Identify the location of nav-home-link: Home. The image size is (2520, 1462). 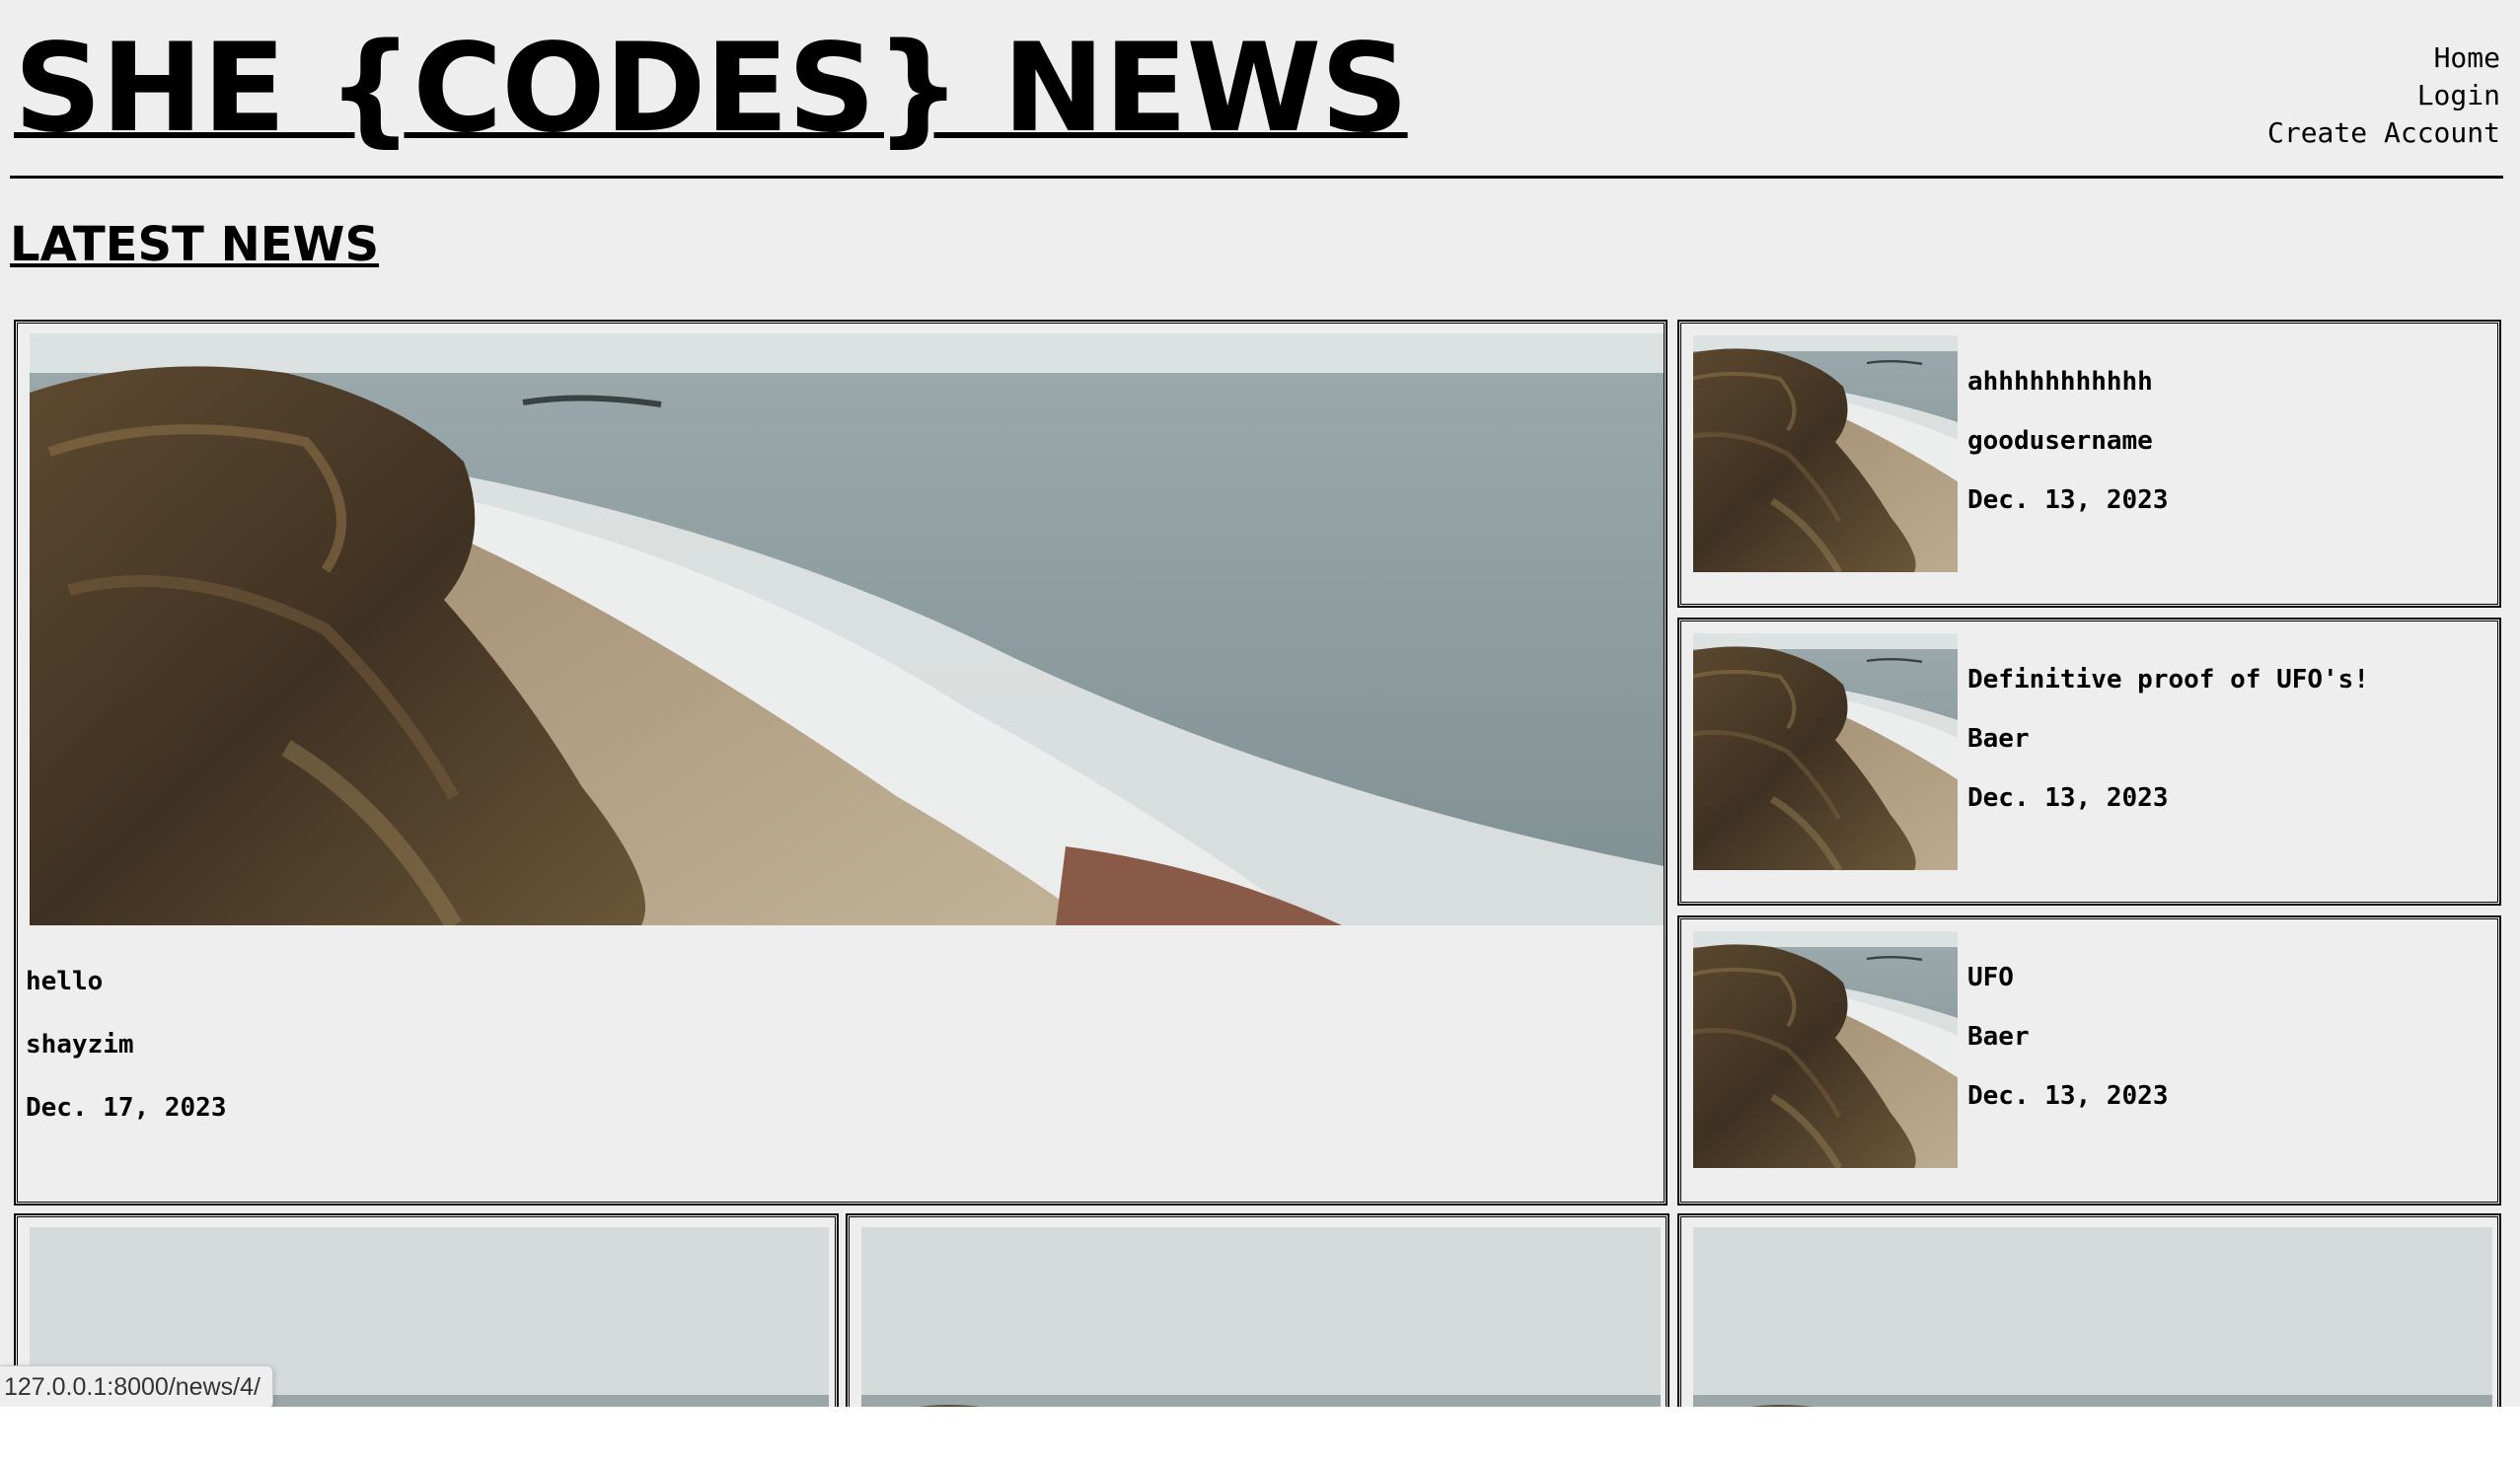
(2383, 58).